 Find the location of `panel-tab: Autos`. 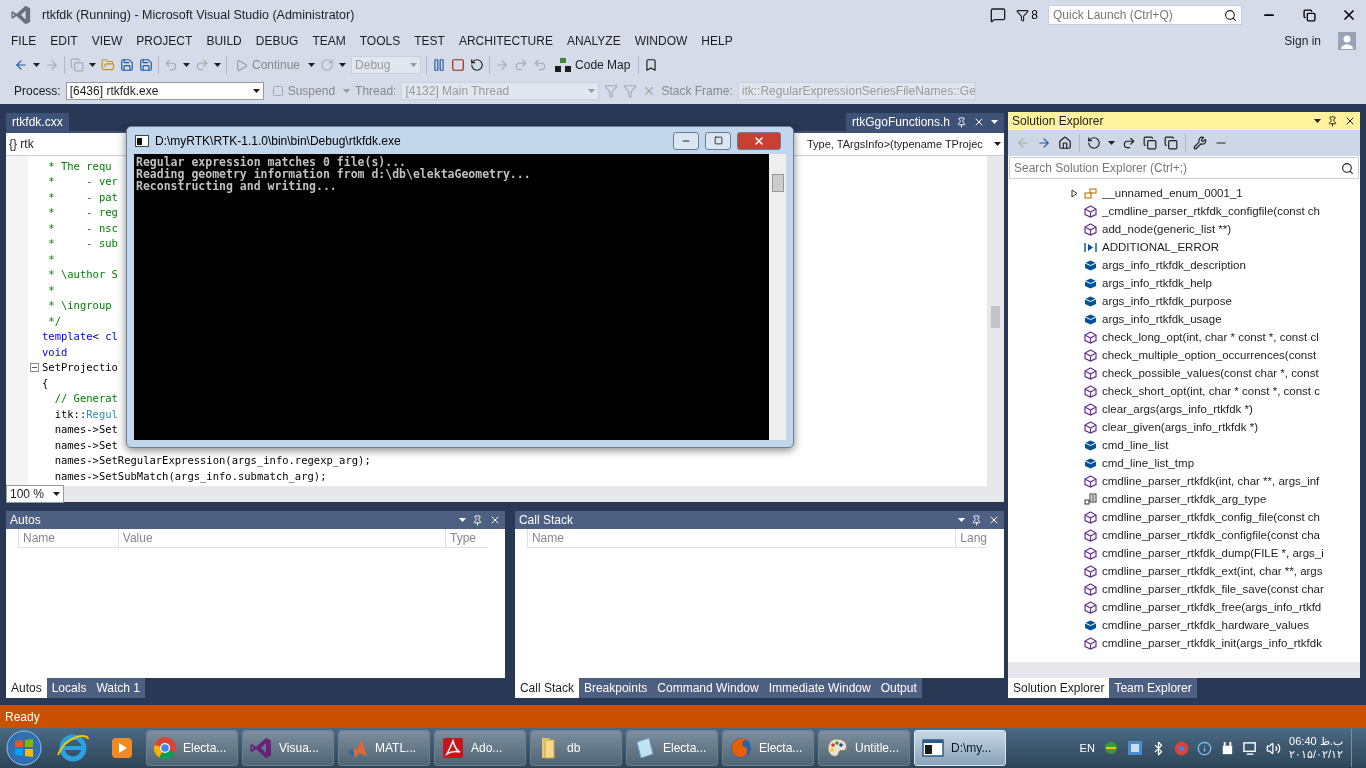

panel-tab: Autos is located at coordinates (26, 688).